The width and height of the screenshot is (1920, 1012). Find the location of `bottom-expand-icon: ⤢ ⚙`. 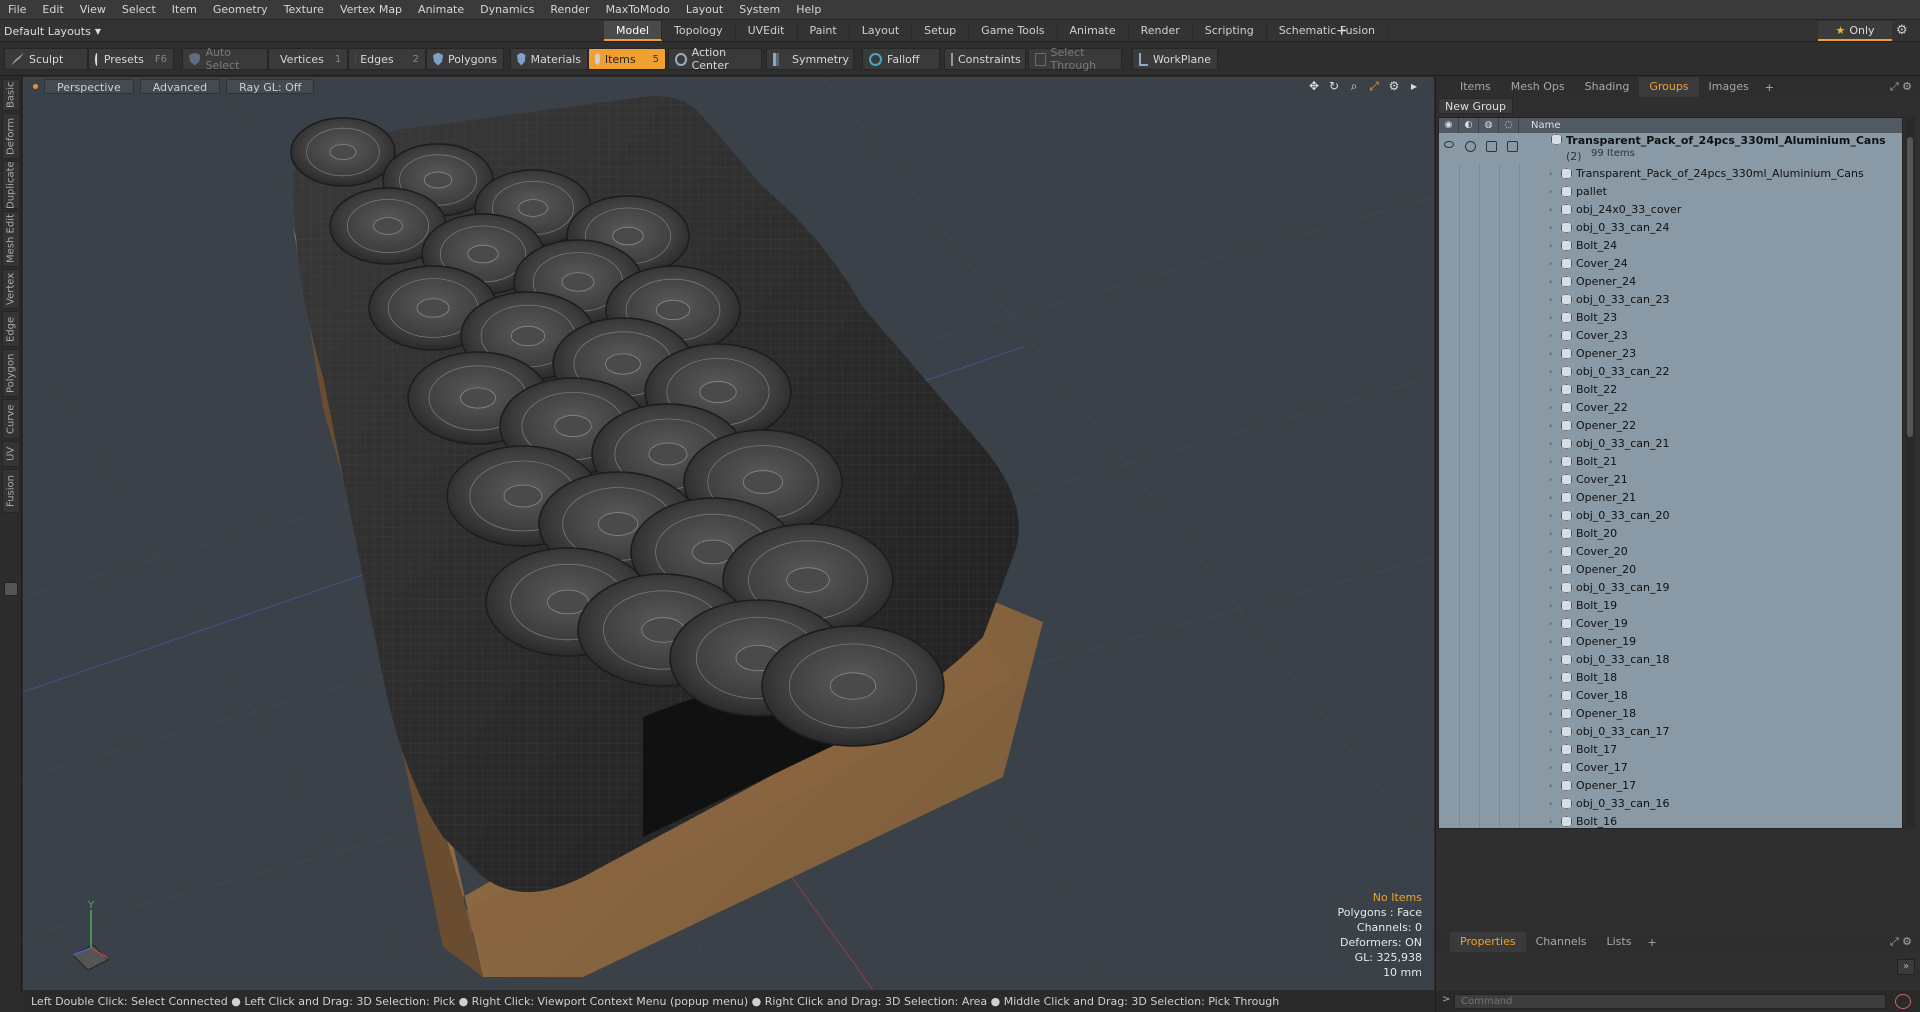

bottom-expand-icon: ⤢ ⚙ is located at coordinates (1901, 942).